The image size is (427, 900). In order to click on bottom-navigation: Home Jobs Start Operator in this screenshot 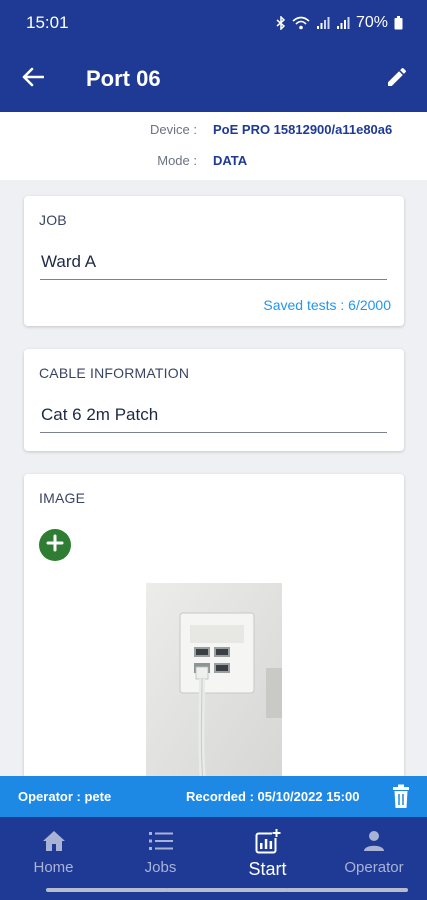, I will do `click(213, 858)`.